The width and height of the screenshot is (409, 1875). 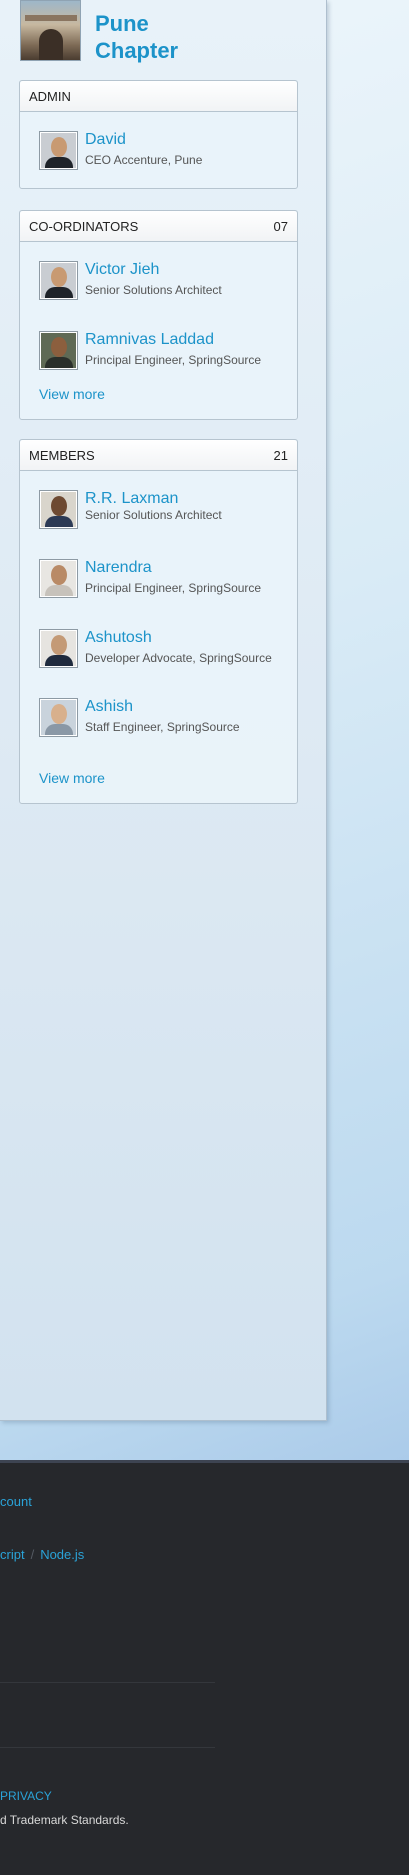 What do you see at coordinates (137, 50) in the screenshot?
I see `chapter-title-line2: Chapter` at bounding box center [137, 50].